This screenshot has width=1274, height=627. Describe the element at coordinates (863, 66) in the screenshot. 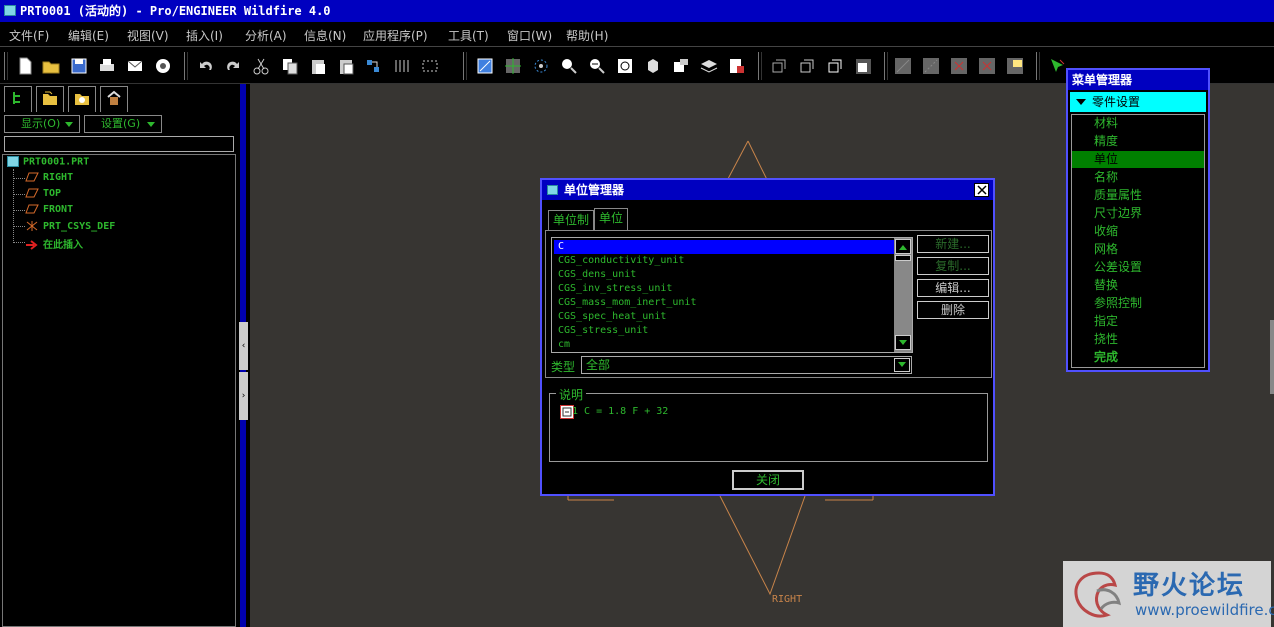

I see `shading-icon` at that location.